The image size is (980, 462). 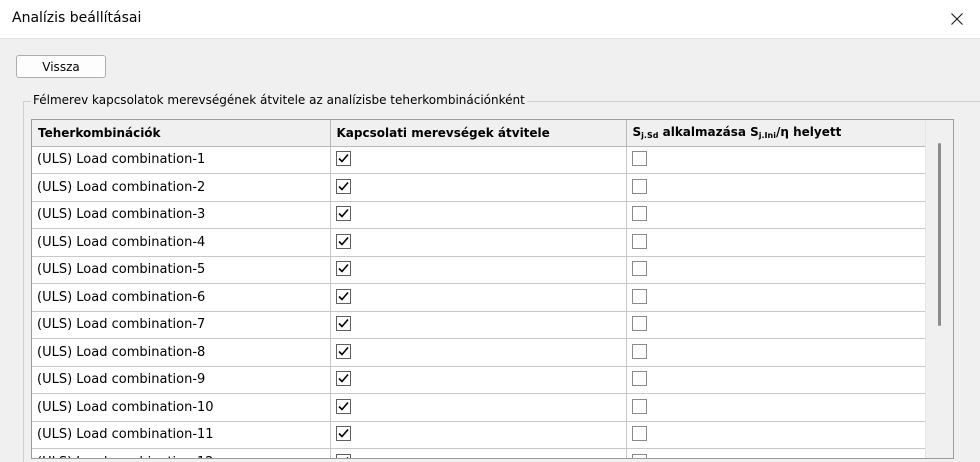 What do you see at coordinates (181, 242) in the screenshot?
I see `combination-name: (ULS) Load combination-4` at bounding box center [181, 242].